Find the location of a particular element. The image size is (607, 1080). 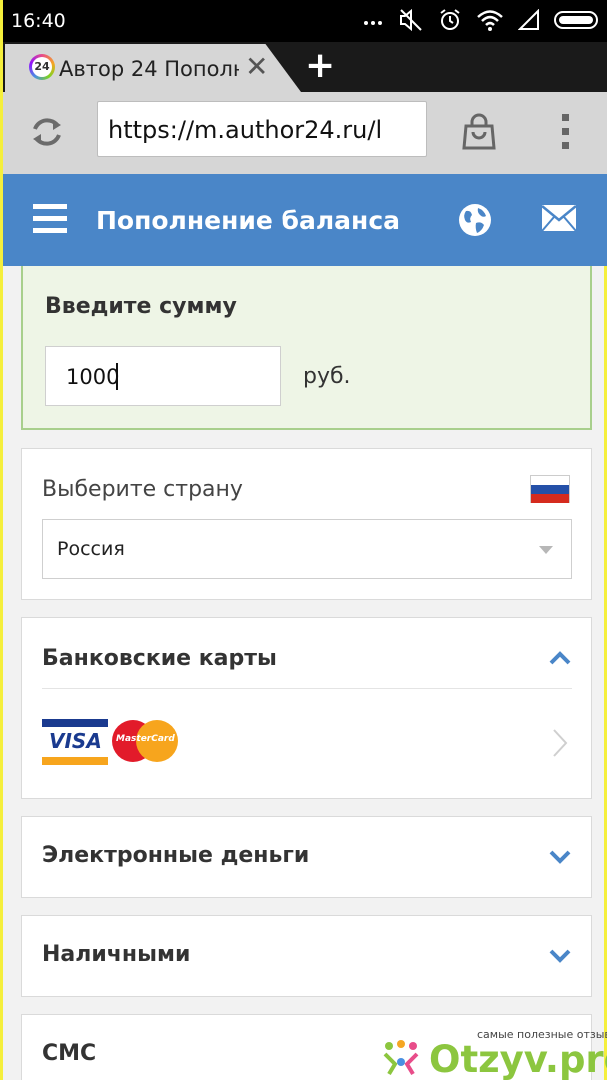

visa-logo-icon: VISA is located at coordinates (75, 742).